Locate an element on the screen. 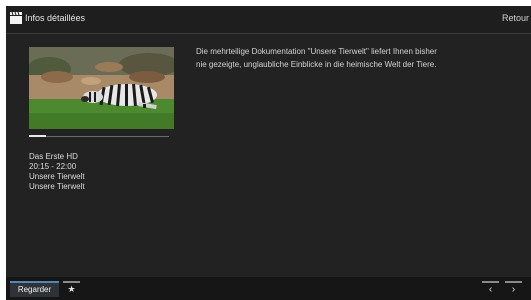  chevron-right-icon: › is located at coordinates (513, 289).